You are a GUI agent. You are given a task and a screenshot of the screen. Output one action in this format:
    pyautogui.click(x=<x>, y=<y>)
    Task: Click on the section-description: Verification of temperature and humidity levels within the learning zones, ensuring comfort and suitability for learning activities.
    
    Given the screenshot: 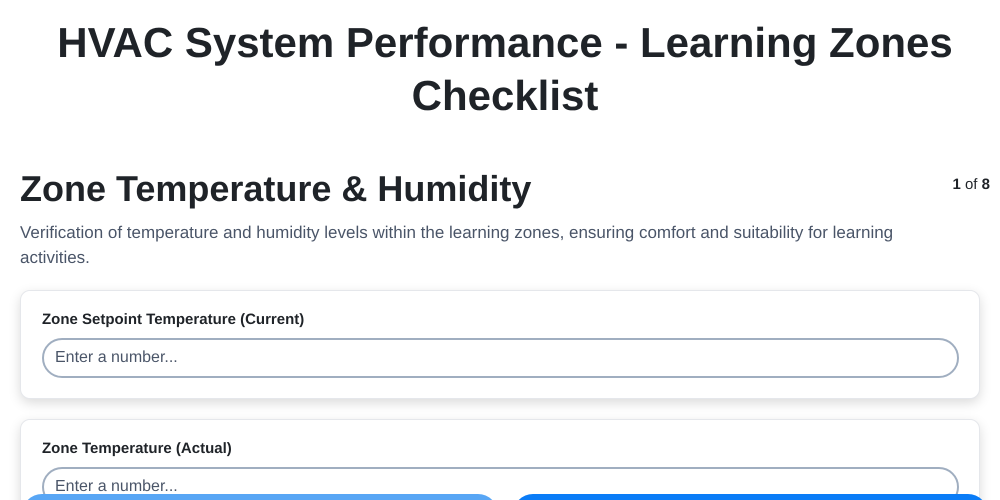 What is the action you would take?
    pyautogui.click(x=457, y=245)
    